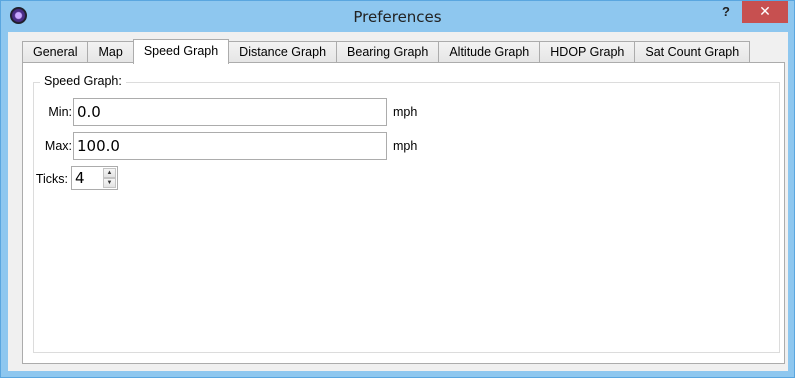 This screenshot has height=378, width=795. What do you see at coordinates (405, 112) in the screenshot?
I see `min-unit: mph` at bounding box center [405, 112].